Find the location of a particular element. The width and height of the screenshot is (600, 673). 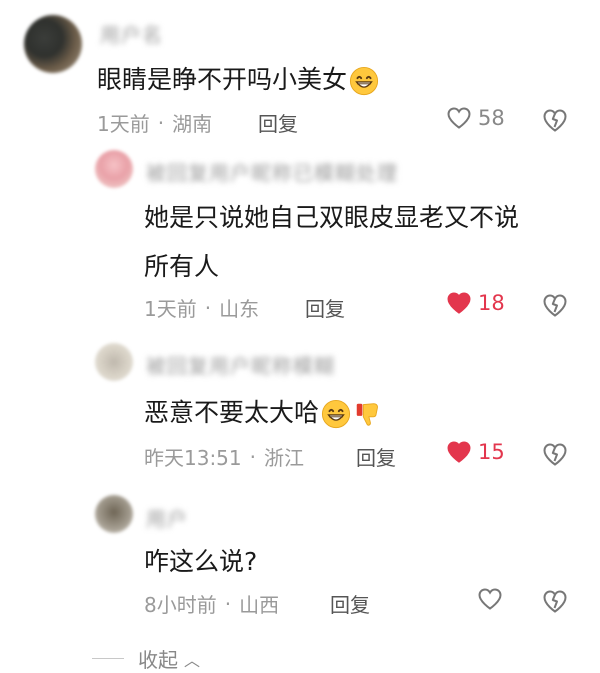

reply-meta: 昨天13:51 · 浙江 is located at coordinates (224, 456).